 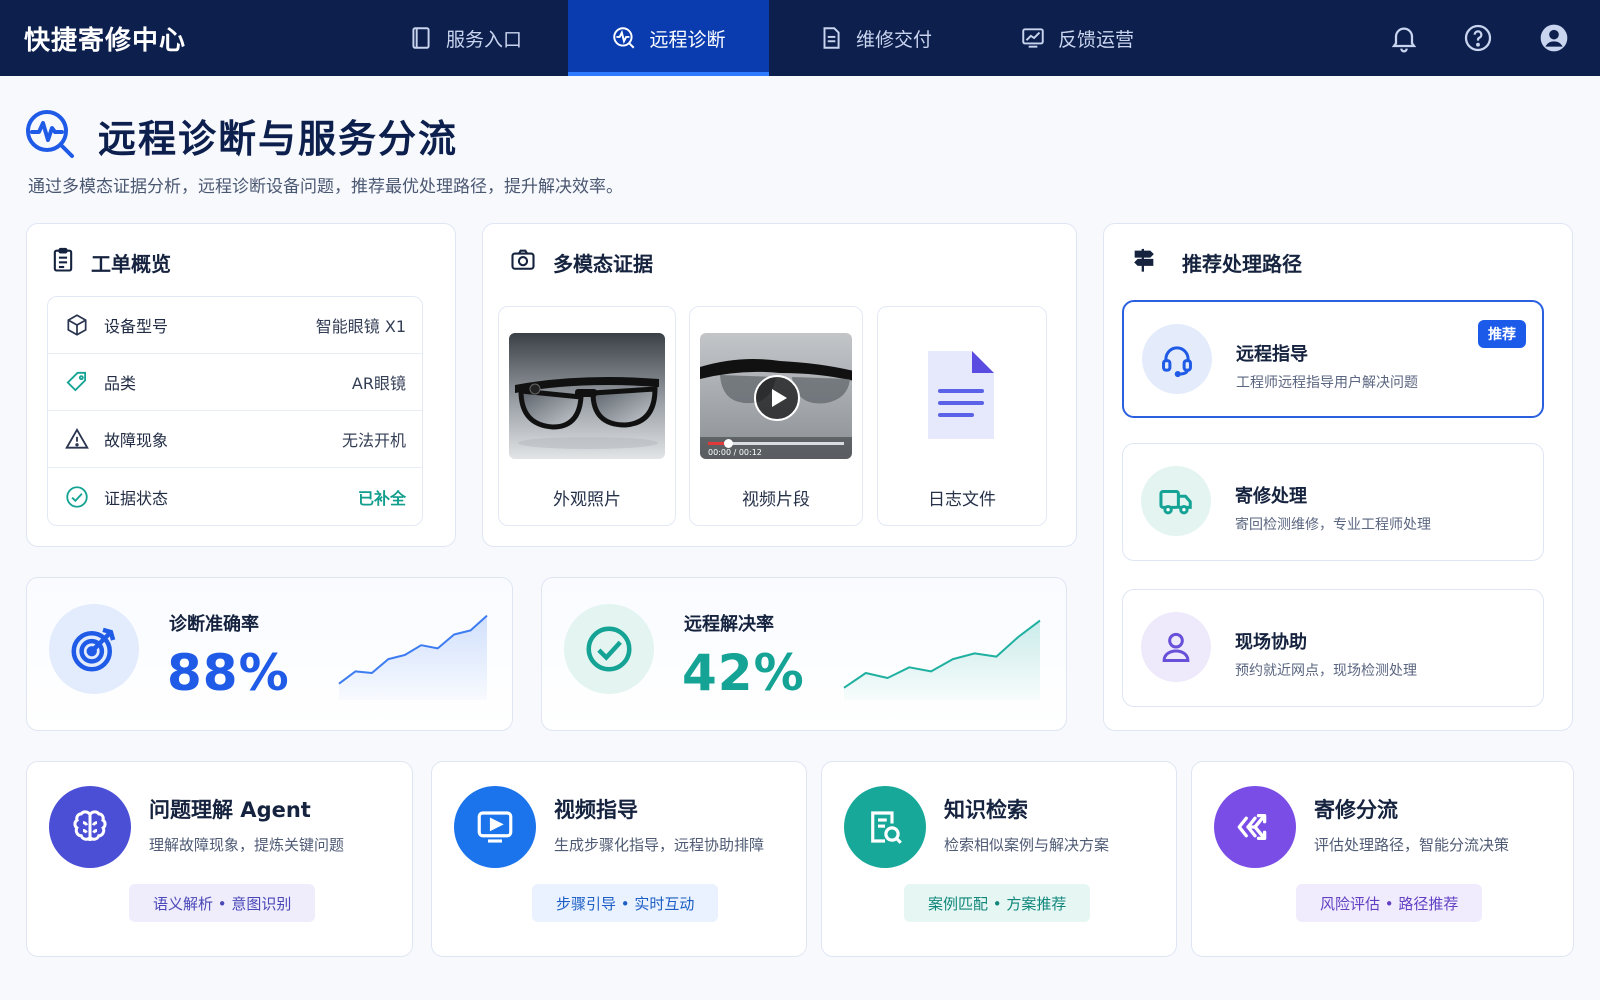 I want to click on agent-title: 问题理解 Agent, so click(x=230, y=810).